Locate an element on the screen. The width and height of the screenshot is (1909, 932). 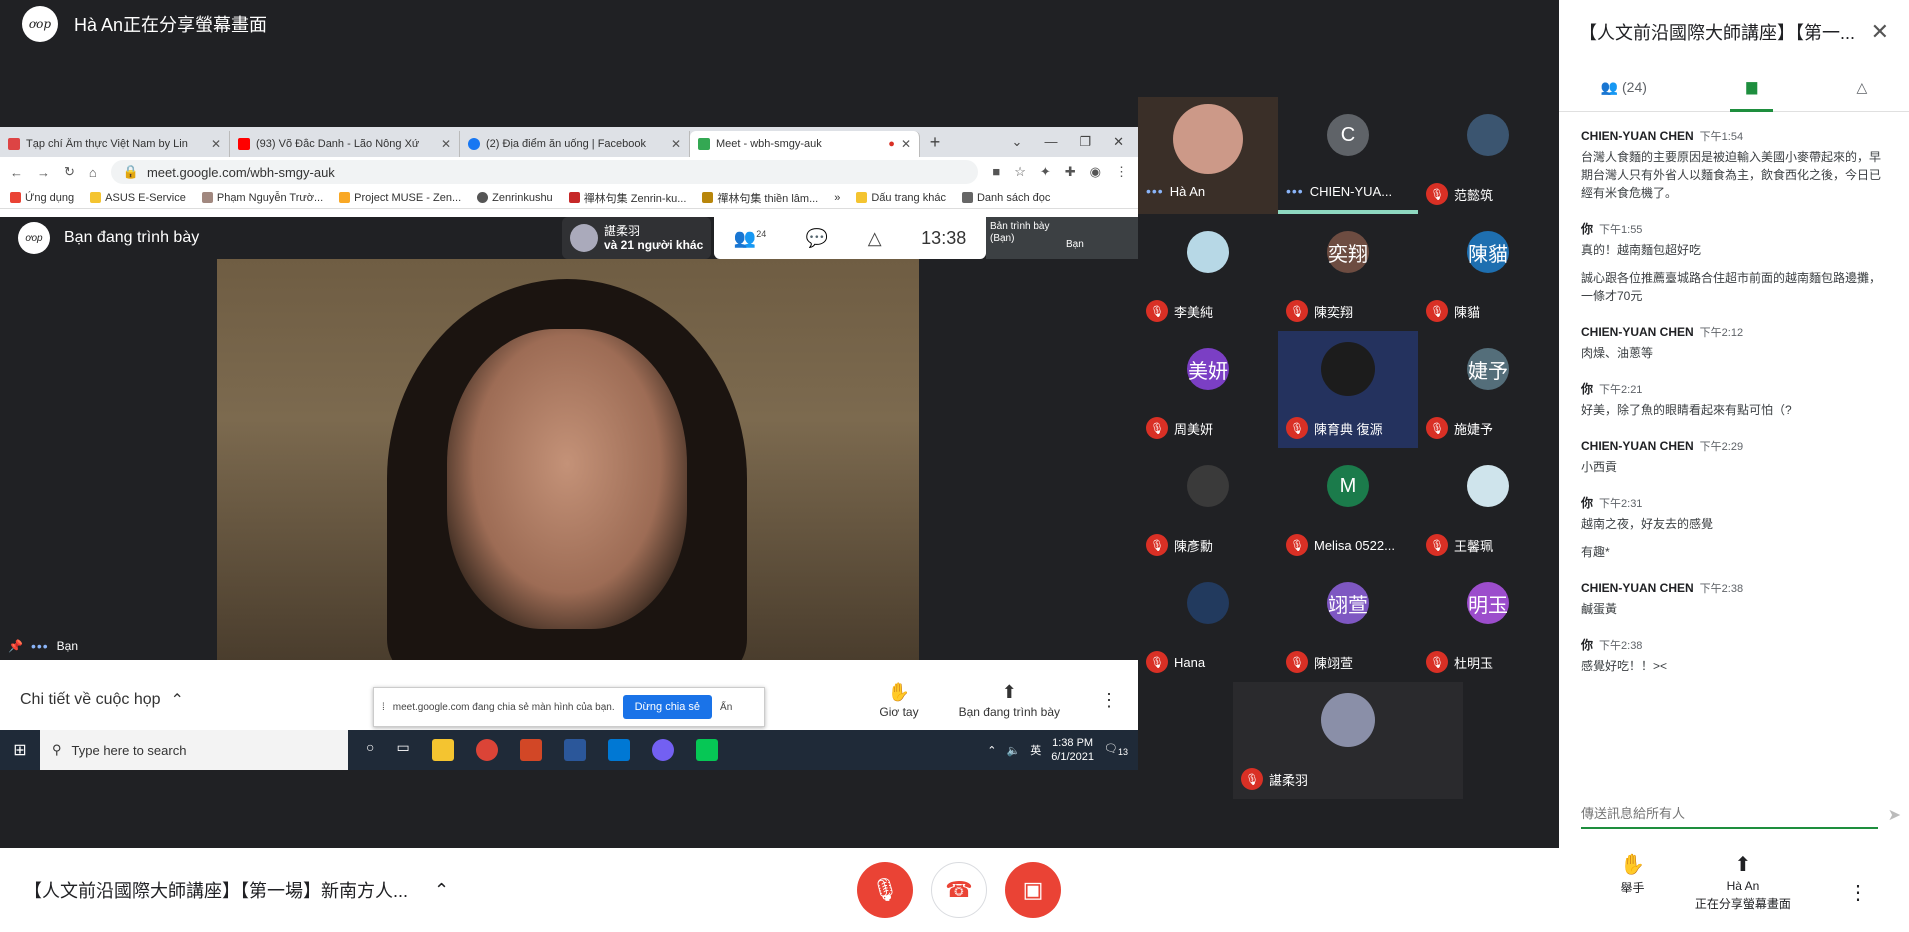
hand-icon: ✋ is located at coordinates (899, 691).